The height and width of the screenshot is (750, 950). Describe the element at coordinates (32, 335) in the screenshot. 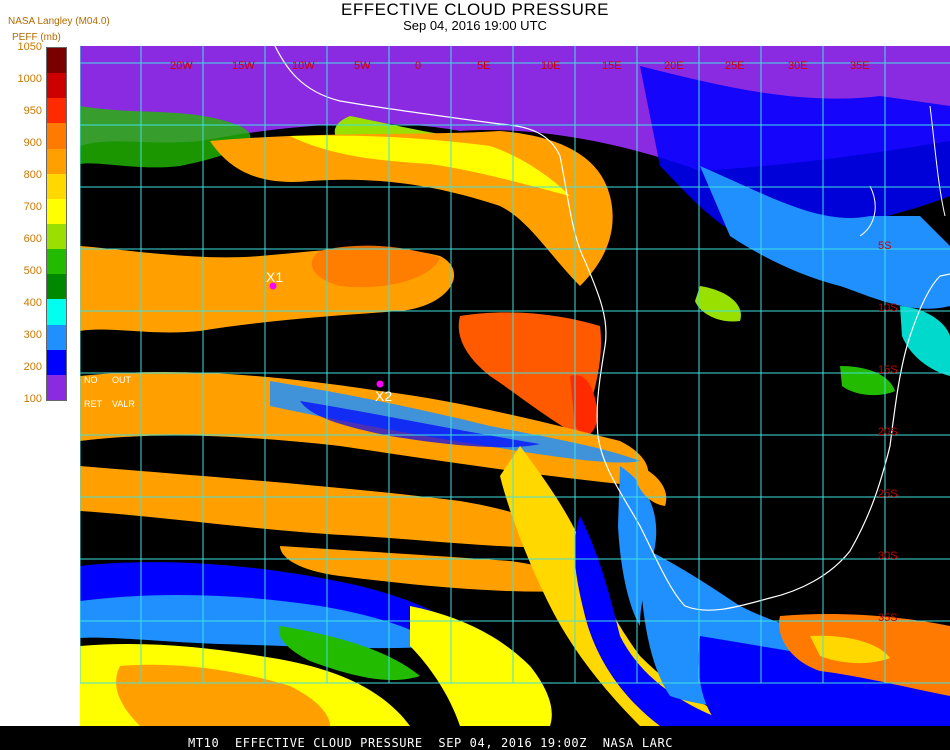

I see `legend-tick-label: 300` at that location.